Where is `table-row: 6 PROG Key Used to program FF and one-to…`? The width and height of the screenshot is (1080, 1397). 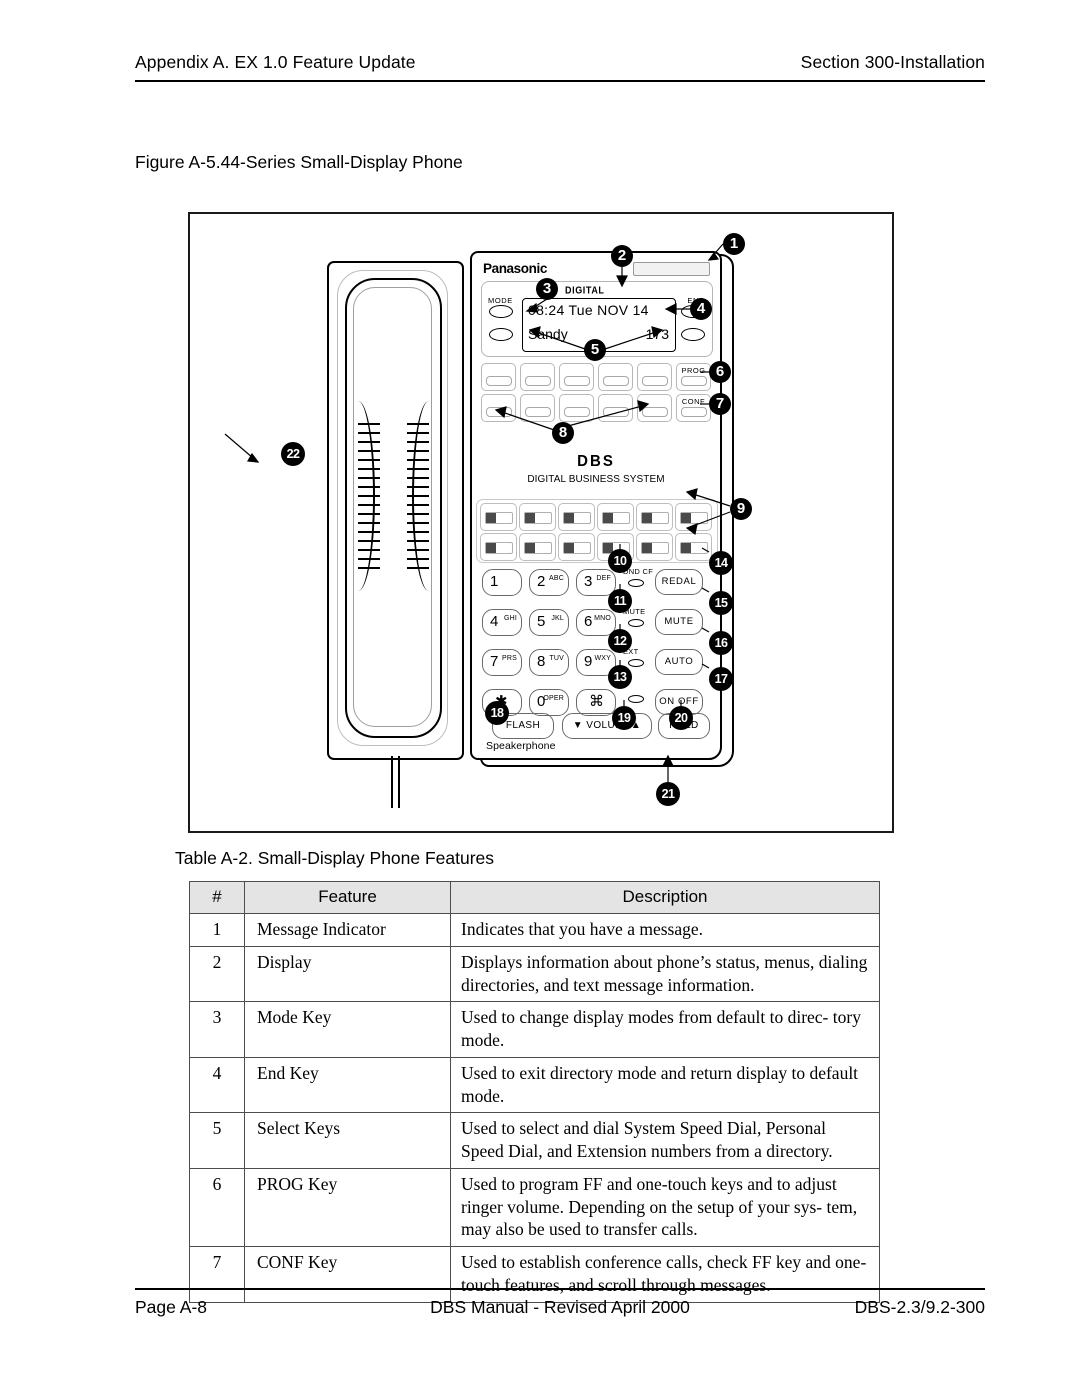
table-row: 6 PROG Key Used to program FF and one-to… is located at coordinates (534, 1207).